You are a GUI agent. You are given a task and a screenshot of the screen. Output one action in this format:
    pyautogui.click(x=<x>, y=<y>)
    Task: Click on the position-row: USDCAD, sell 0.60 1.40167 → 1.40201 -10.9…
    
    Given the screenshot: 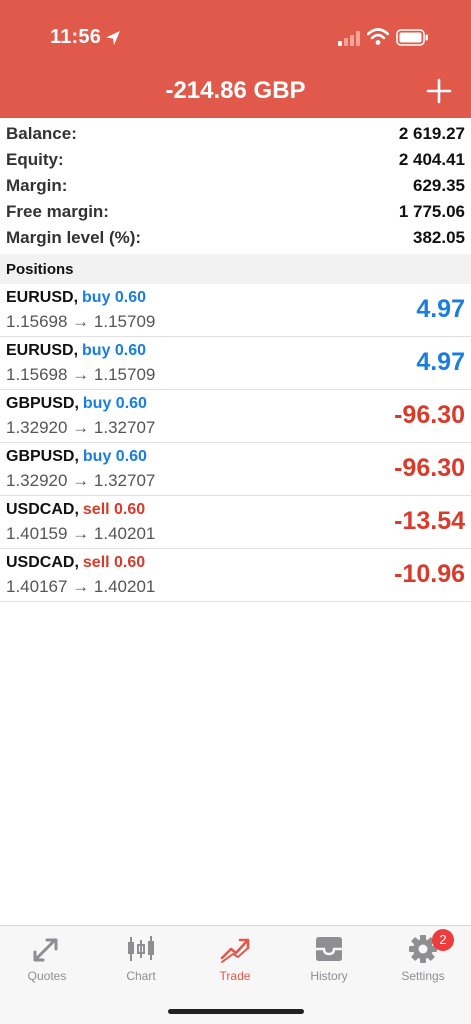 What is the action you would take?
    pyautogui.click(x=235, y=575)
    